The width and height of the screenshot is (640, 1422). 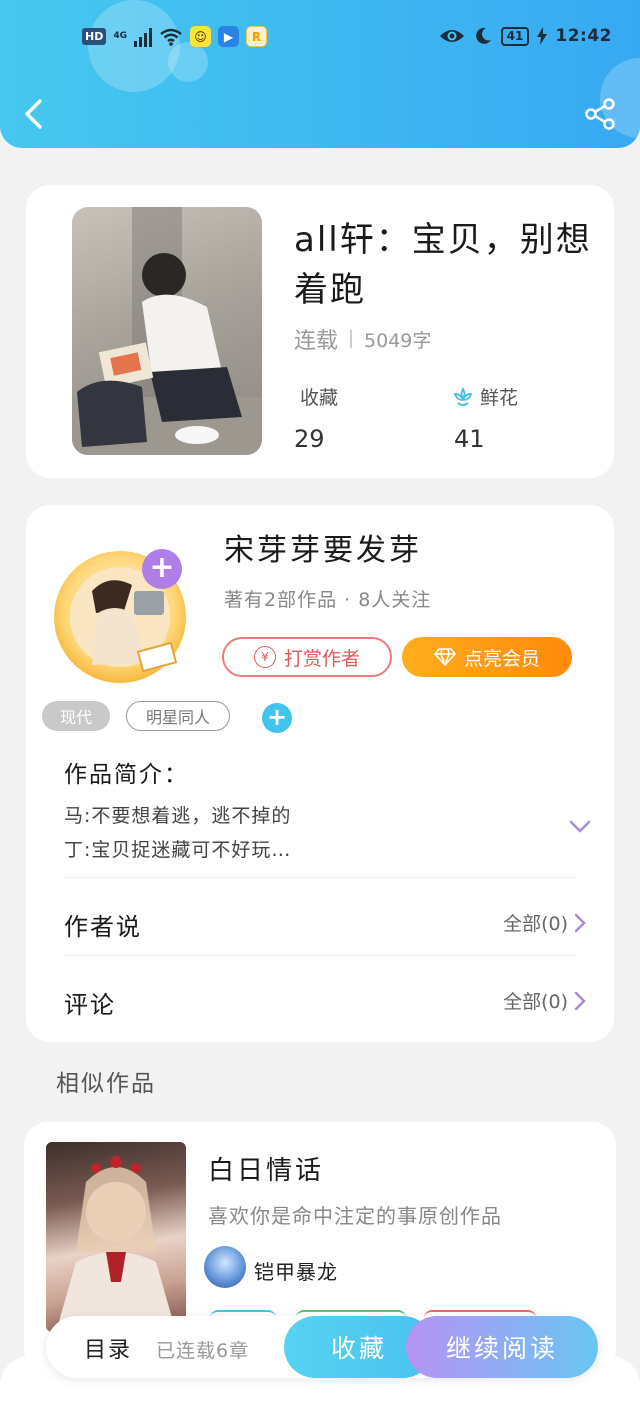 What do you see at coordinates (445, 657) in the screenshot?
I see `diamond-icon` at bounding box center [445, 657].